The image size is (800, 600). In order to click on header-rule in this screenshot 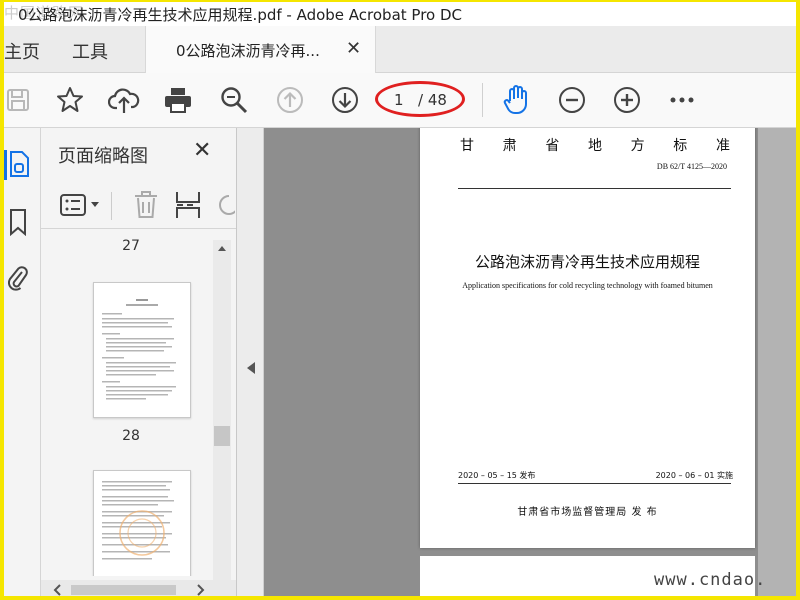, I will do `click(594, 188)`.